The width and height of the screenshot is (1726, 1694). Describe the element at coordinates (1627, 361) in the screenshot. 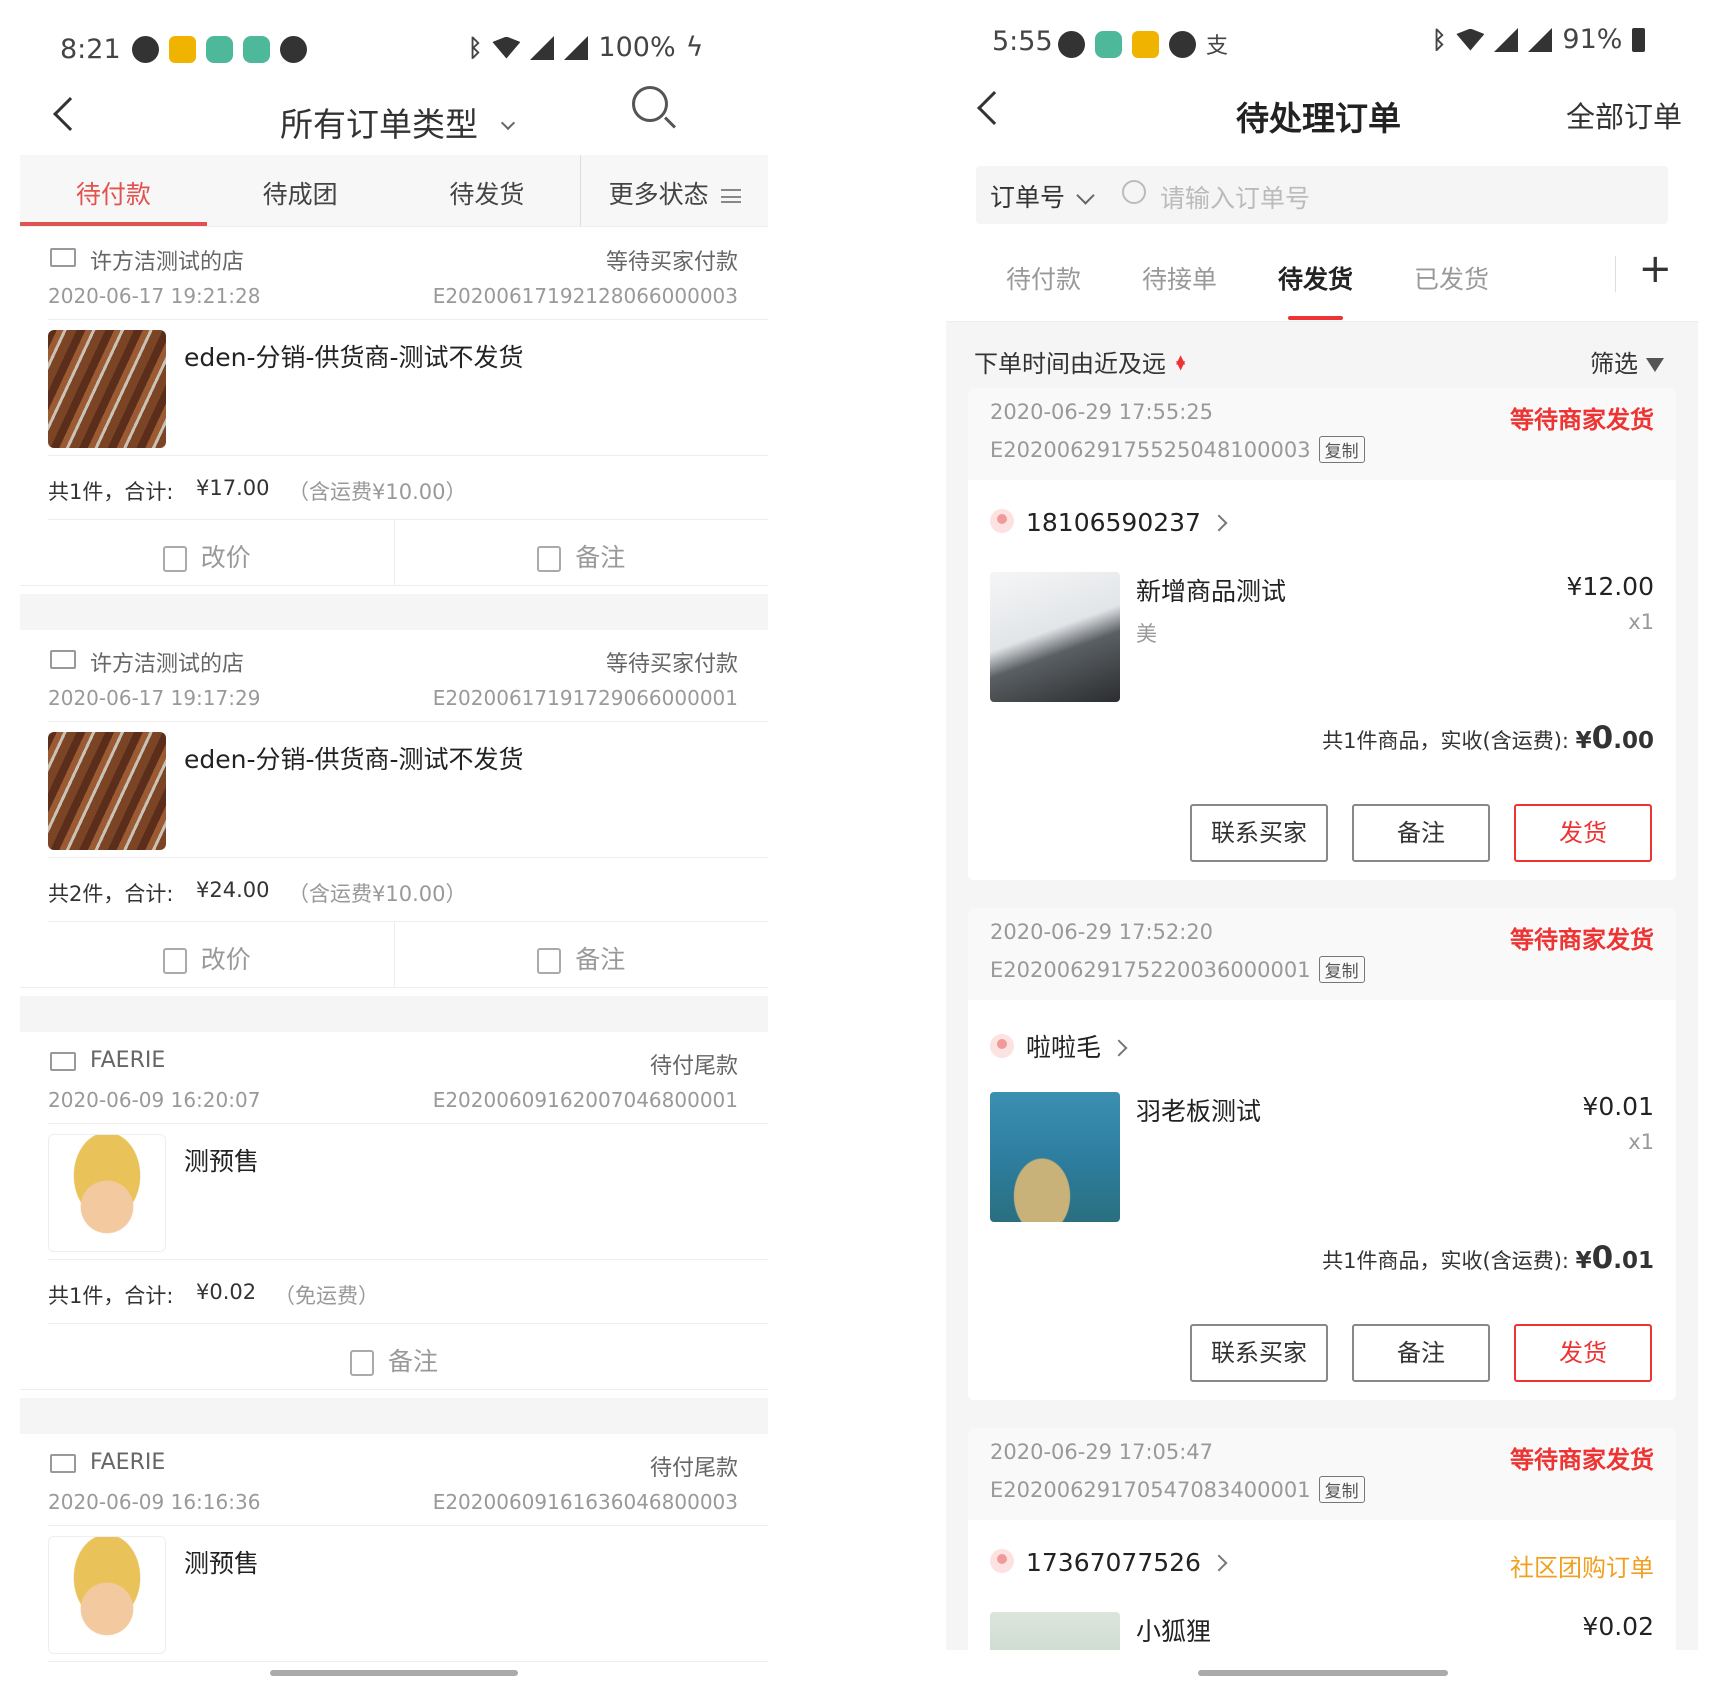

I see `filter-button: 筛选` at that location.